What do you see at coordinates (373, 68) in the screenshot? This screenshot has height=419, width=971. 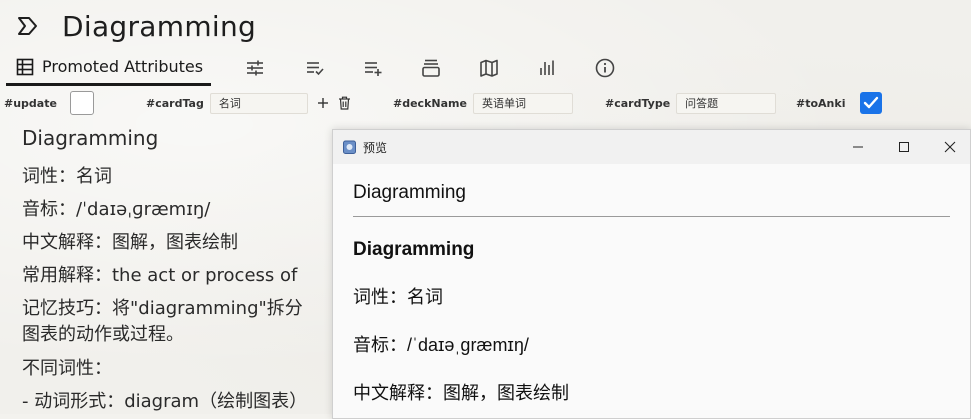 I see `add-list-icon` at bounding box center [373, 68].